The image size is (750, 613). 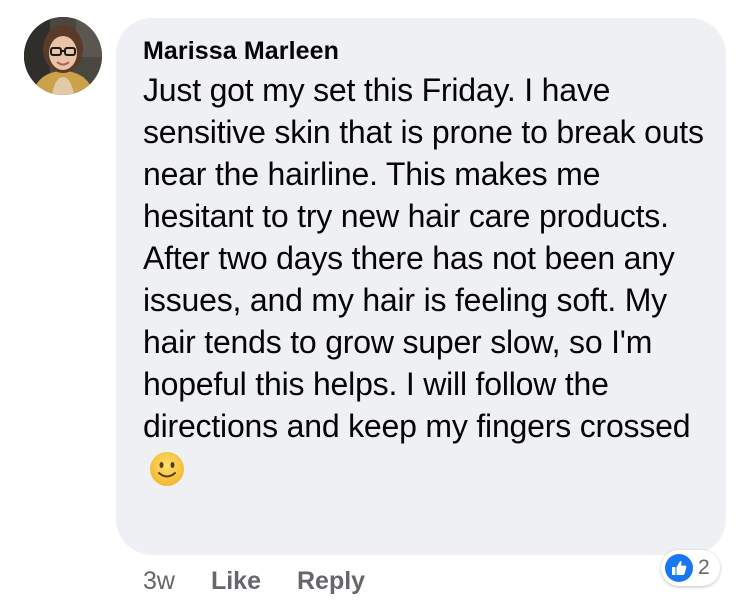 I want to click on avatar-image, so click(x=63, y=56).